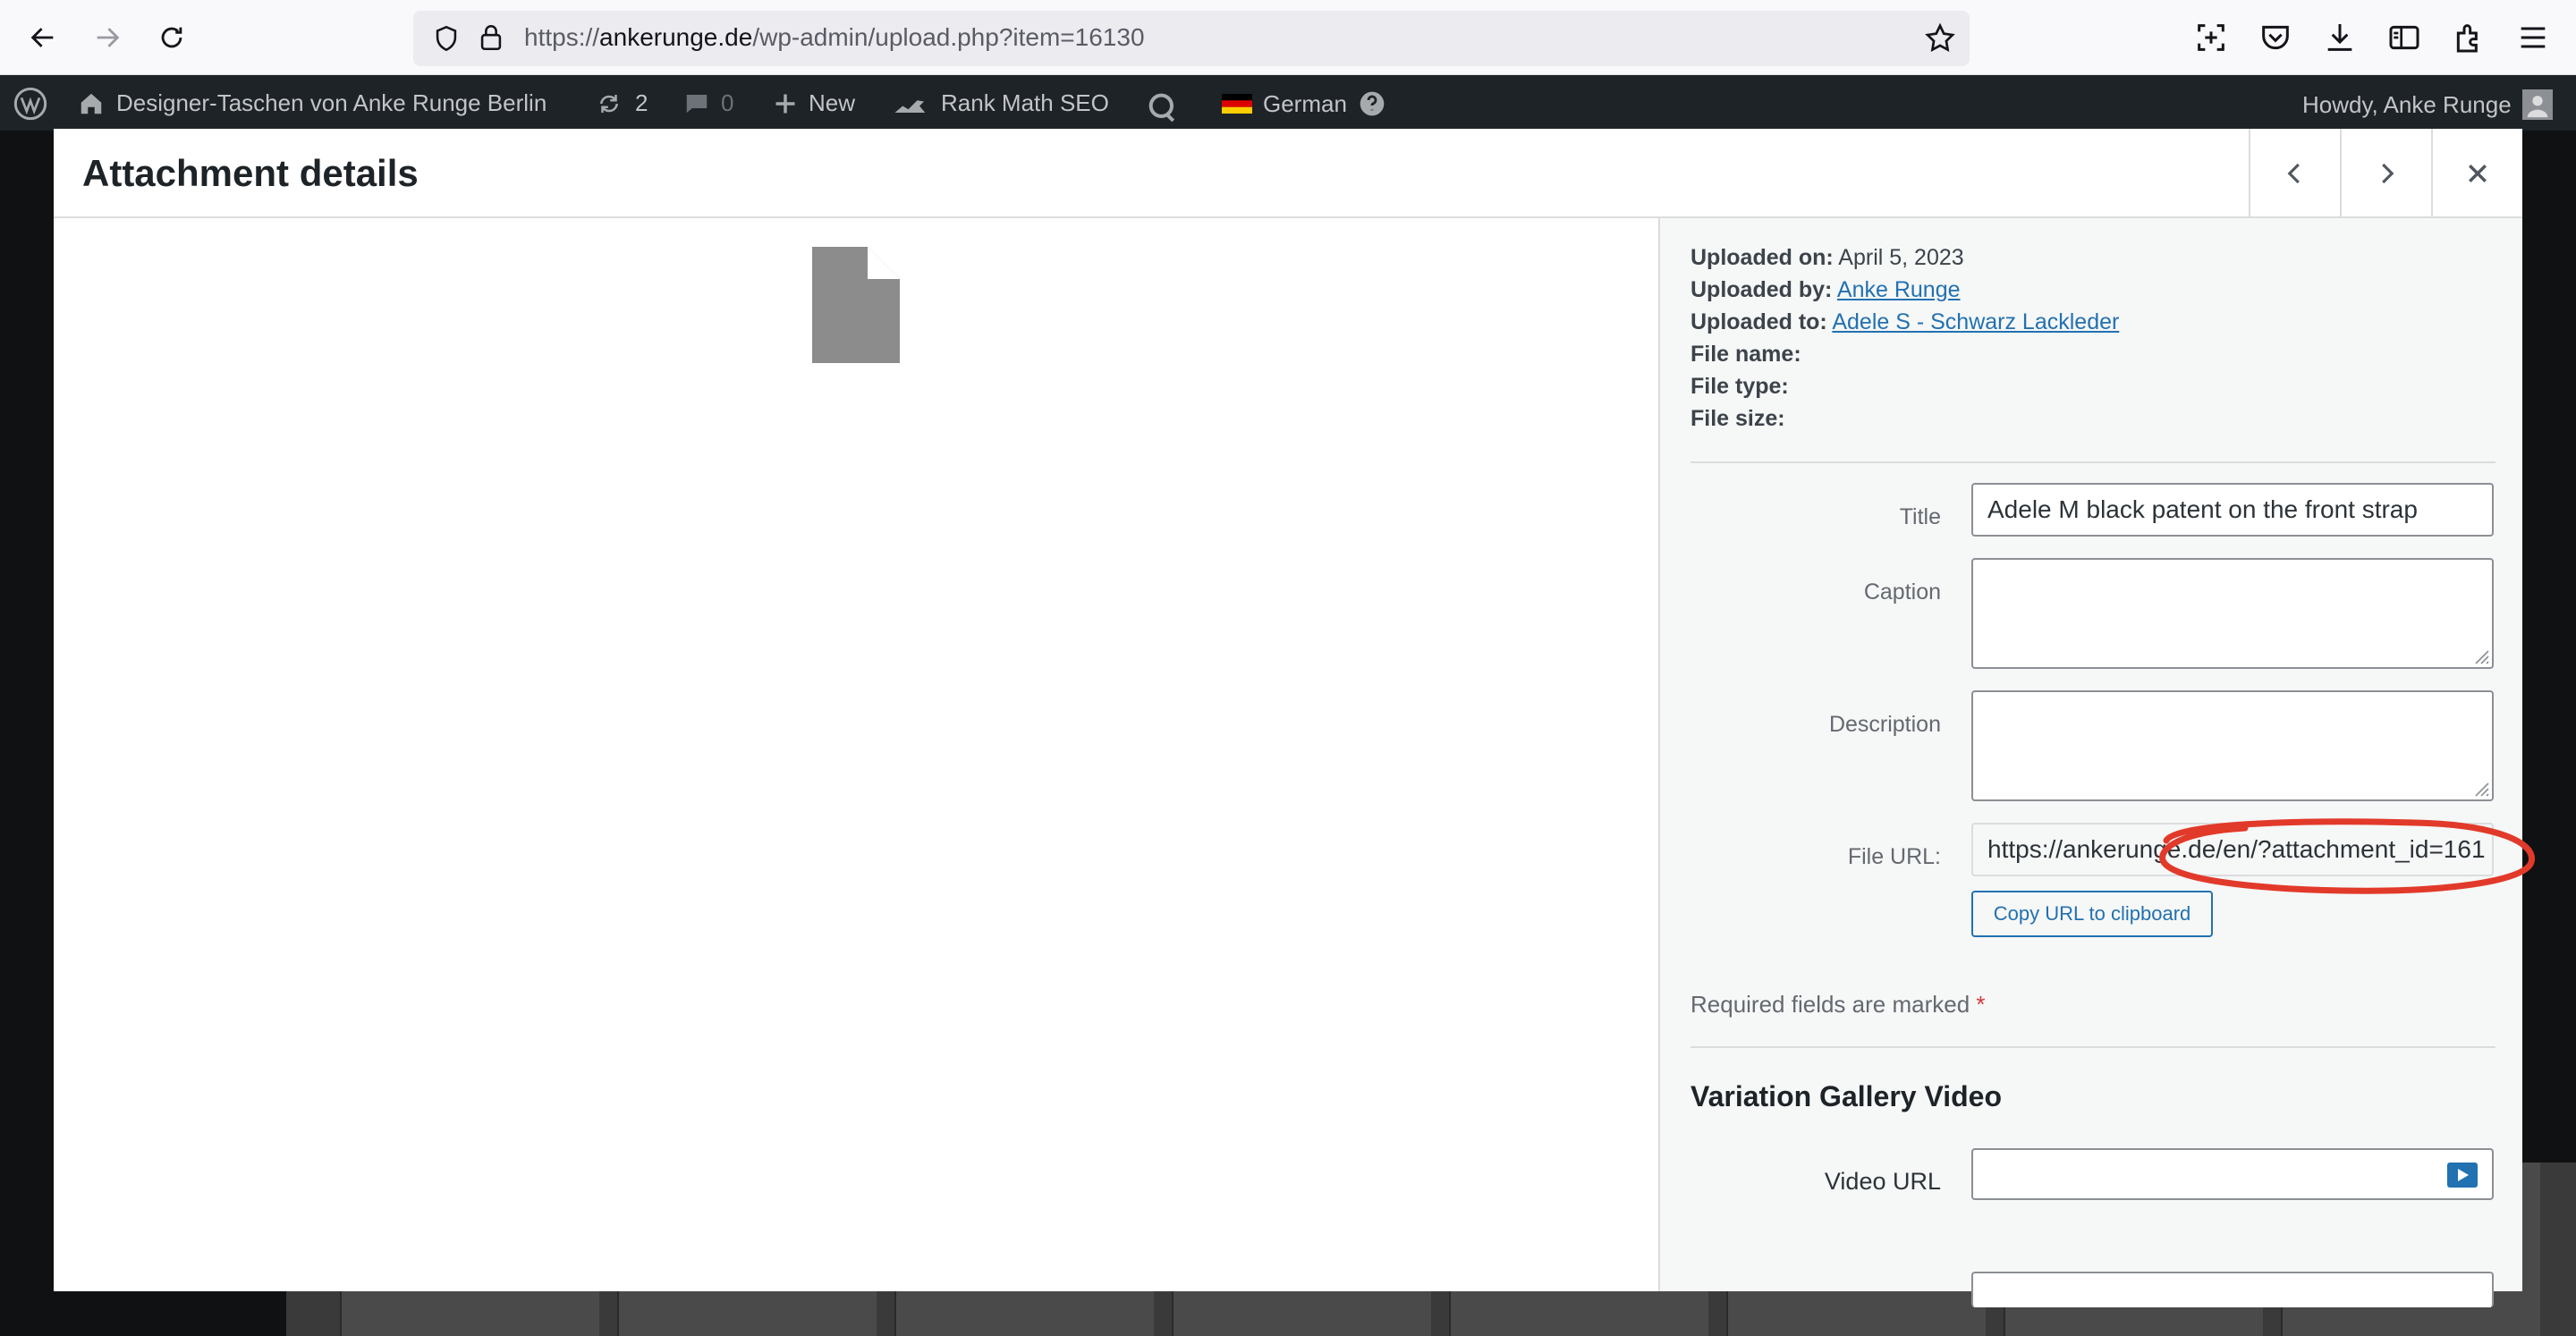 The image size is (2576, 1336). I want to click on sidebar-icon, so click(2404, 37).